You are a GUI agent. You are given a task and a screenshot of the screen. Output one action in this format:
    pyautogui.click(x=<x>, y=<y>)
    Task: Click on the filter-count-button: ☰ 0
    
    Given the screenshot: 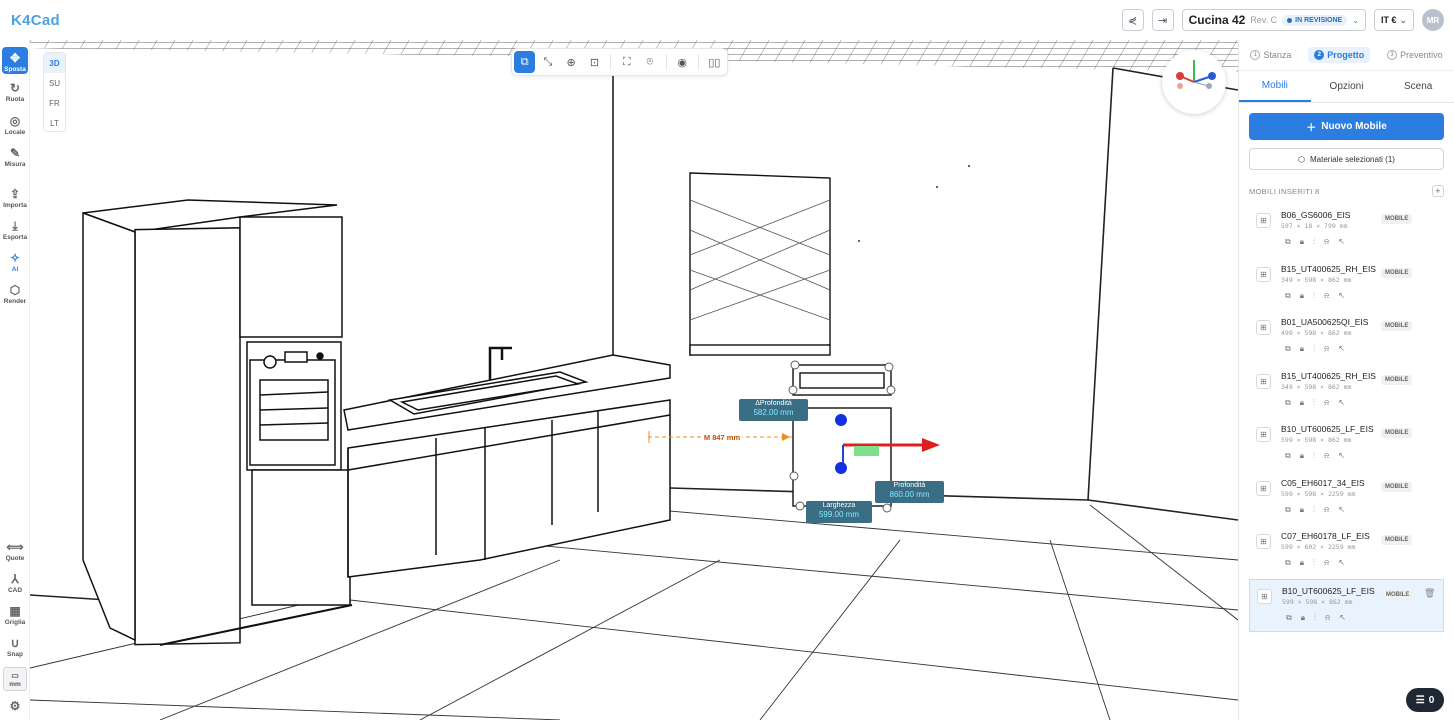 What is the action you would take?
    pyautogui.click(x=1425, y=700)
    